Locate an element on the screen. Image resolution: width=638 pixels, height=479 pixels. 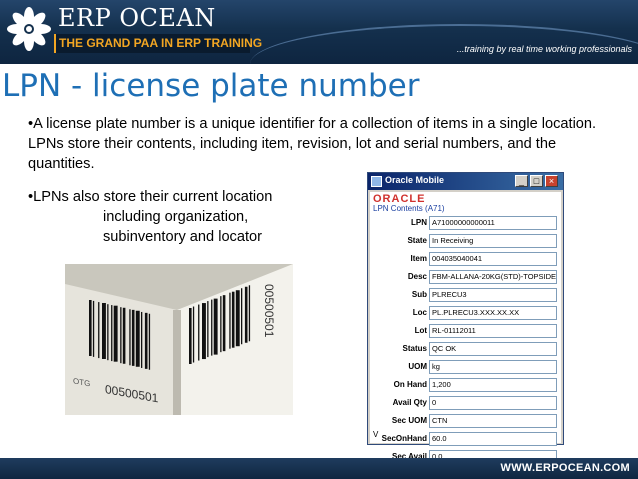
bullet-lpn-location-line2: including organization, is located at coordinates (176, 217).